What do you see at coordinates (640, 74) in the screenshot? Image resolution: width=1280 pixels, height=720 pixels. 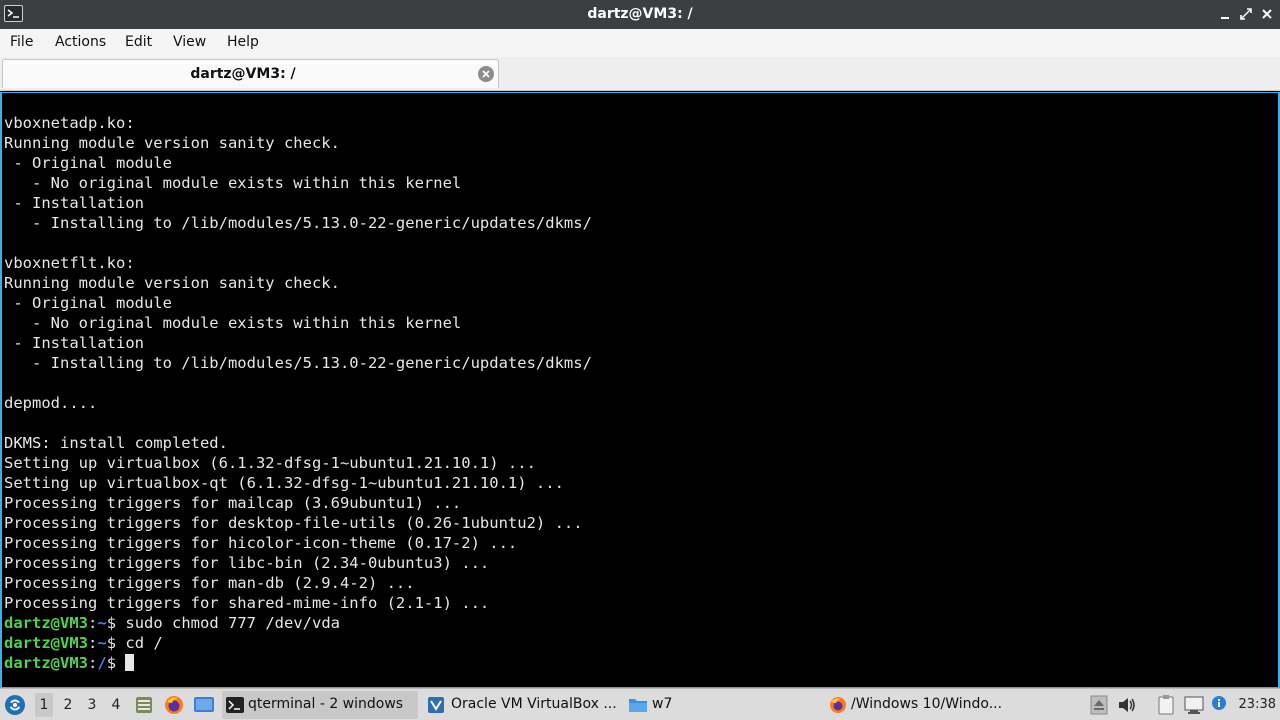 I see `tab-bar: dartz@VM3: /` at bounding box center [640, 74].